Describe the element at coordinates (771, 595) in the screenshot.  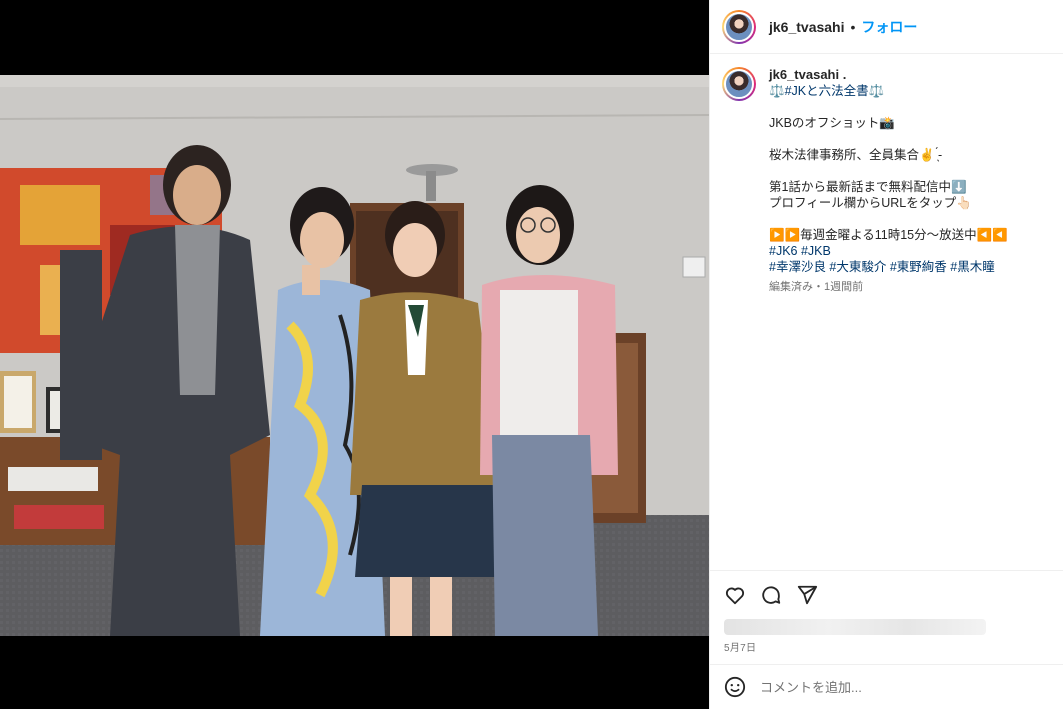
I see `comment-icon` at that location.